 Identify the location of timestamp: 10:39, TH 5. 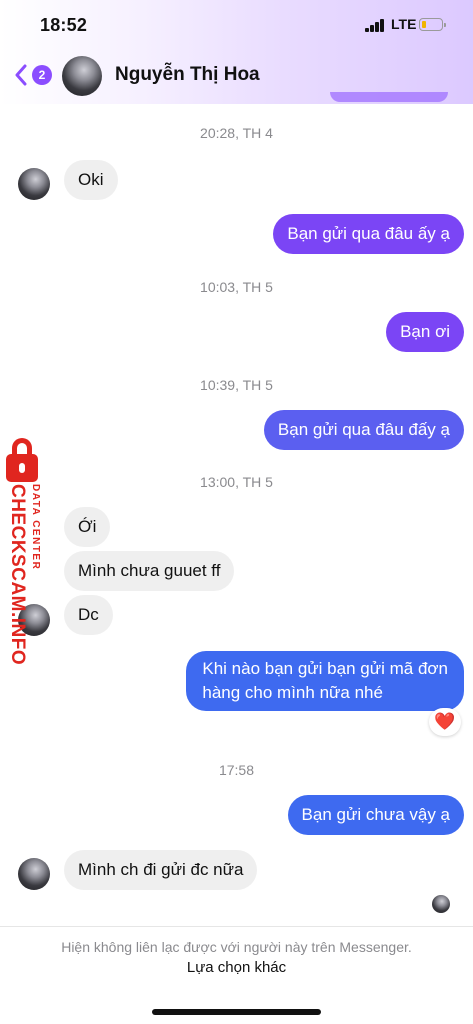
(236, 385).